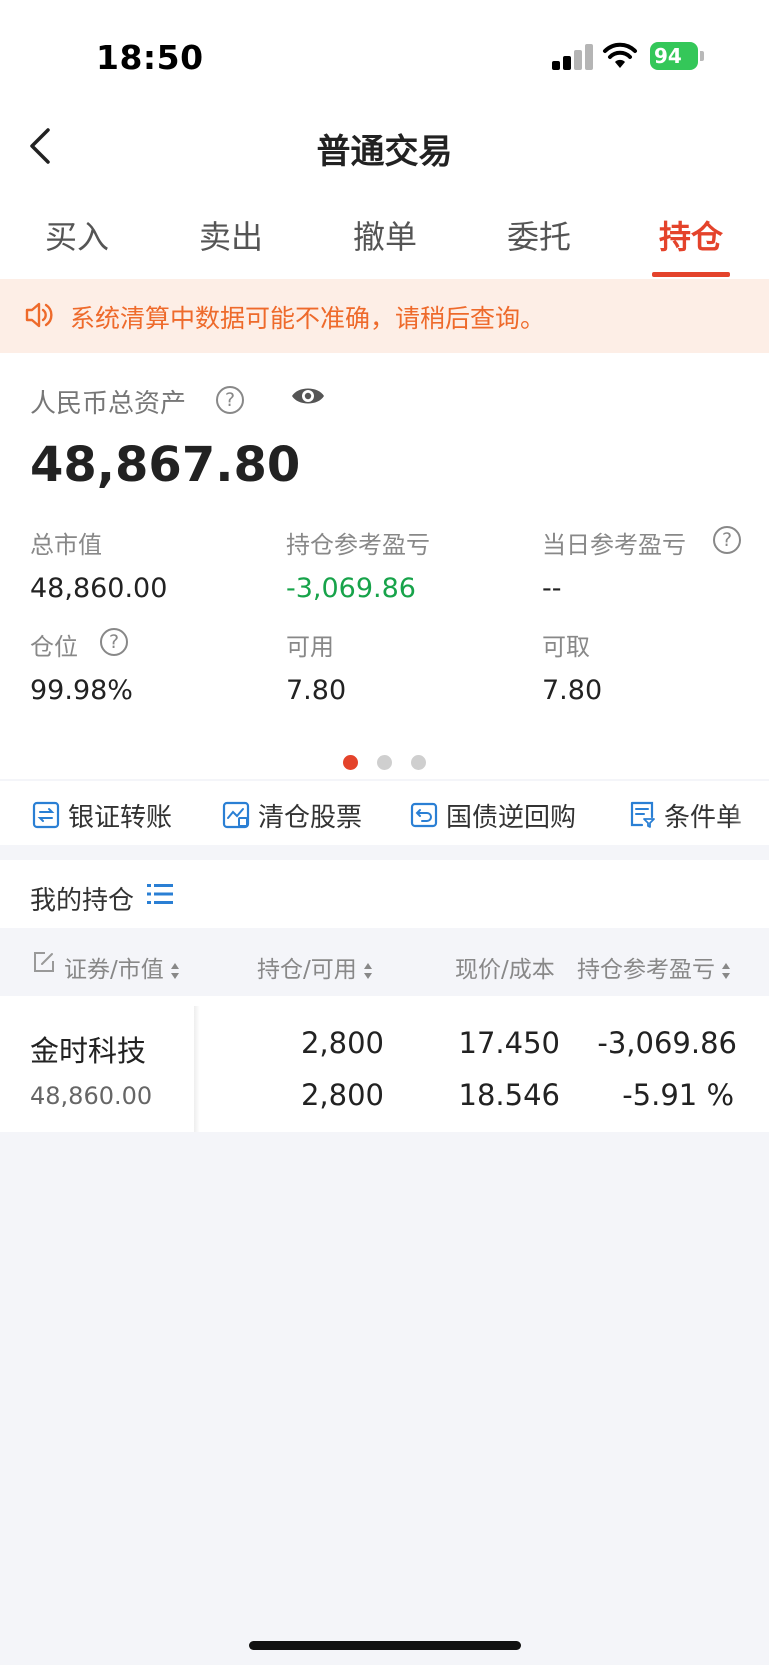 This screenshot has height=1665, width=769. I want to click on available-qty: 2,800, so click(342, 1095).